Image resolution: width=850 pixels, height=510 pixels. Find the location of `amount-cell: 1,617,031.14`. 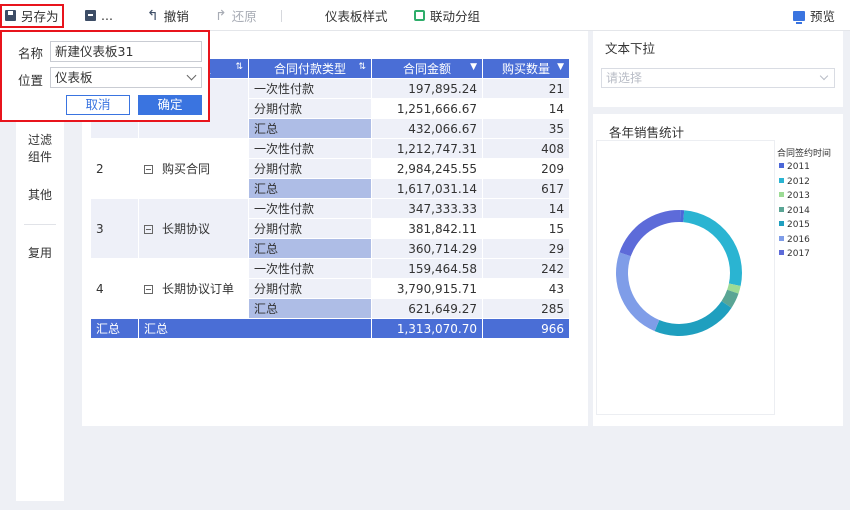

amount-cell: 1,617,031.14 is located at coordinates (427, 188).